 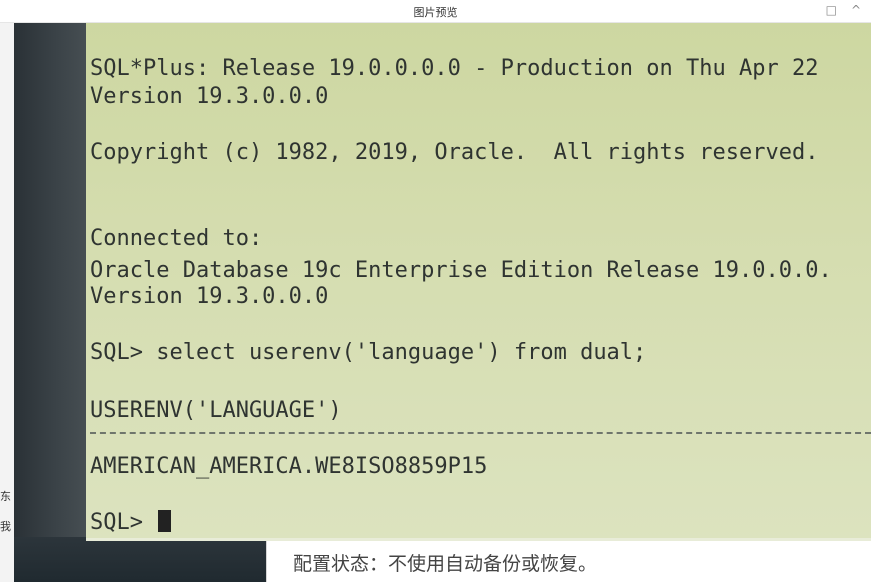 What do you see at coordinates (5, 496) in the screenshot?
I see `background-text-fragment: 东` at bounding box center [5, 496].